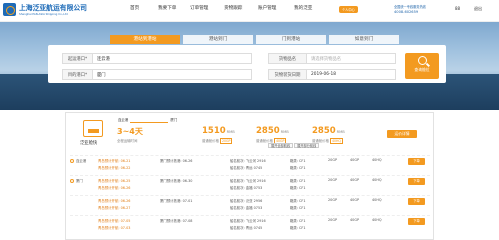 The width and height of the screenshot is (499, 240). What do you see at coordinates (145, 39) in the screenshot?
I see `tab-port-to-port: 港站到港站` at bounding box center [145, 39].